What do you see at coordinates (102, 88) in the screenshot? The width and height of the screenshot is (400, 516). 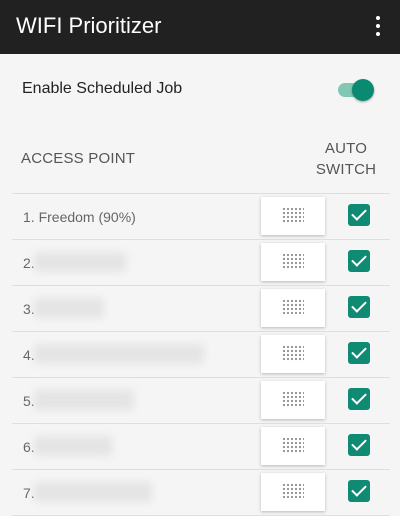 I see `schedule-label: Enable Scheduled Job` at bounding box center [102, 88].